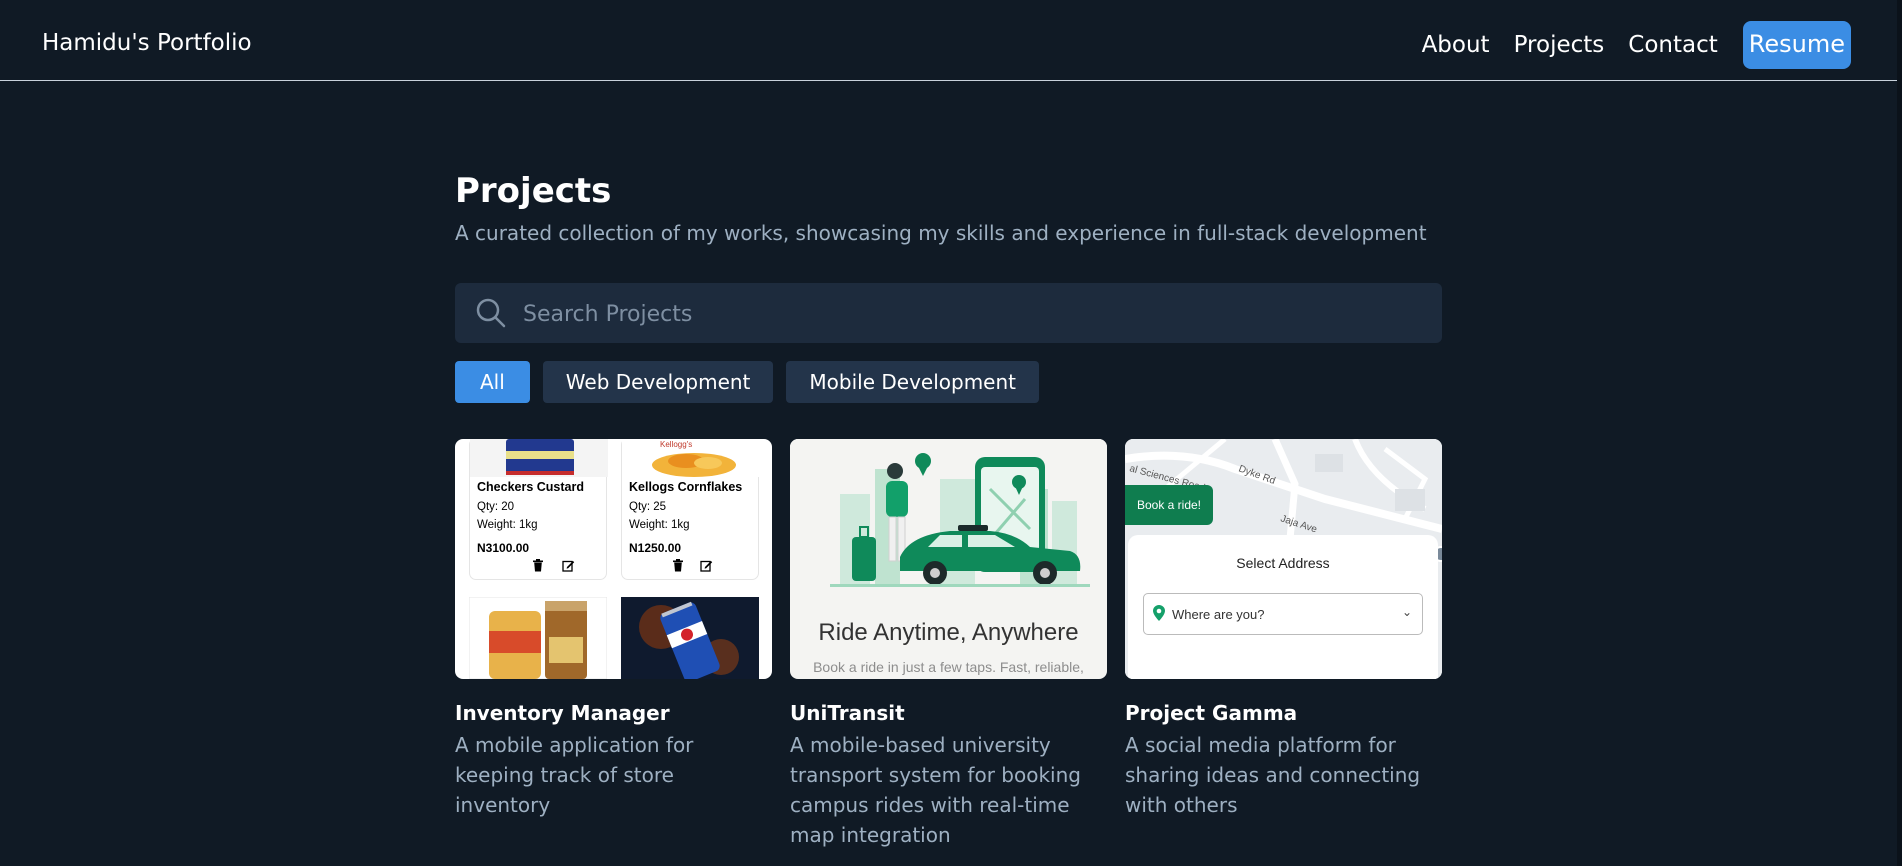  I want to click on address-sheet: Select Address Where are you? ⌄, so click(1283, 607).